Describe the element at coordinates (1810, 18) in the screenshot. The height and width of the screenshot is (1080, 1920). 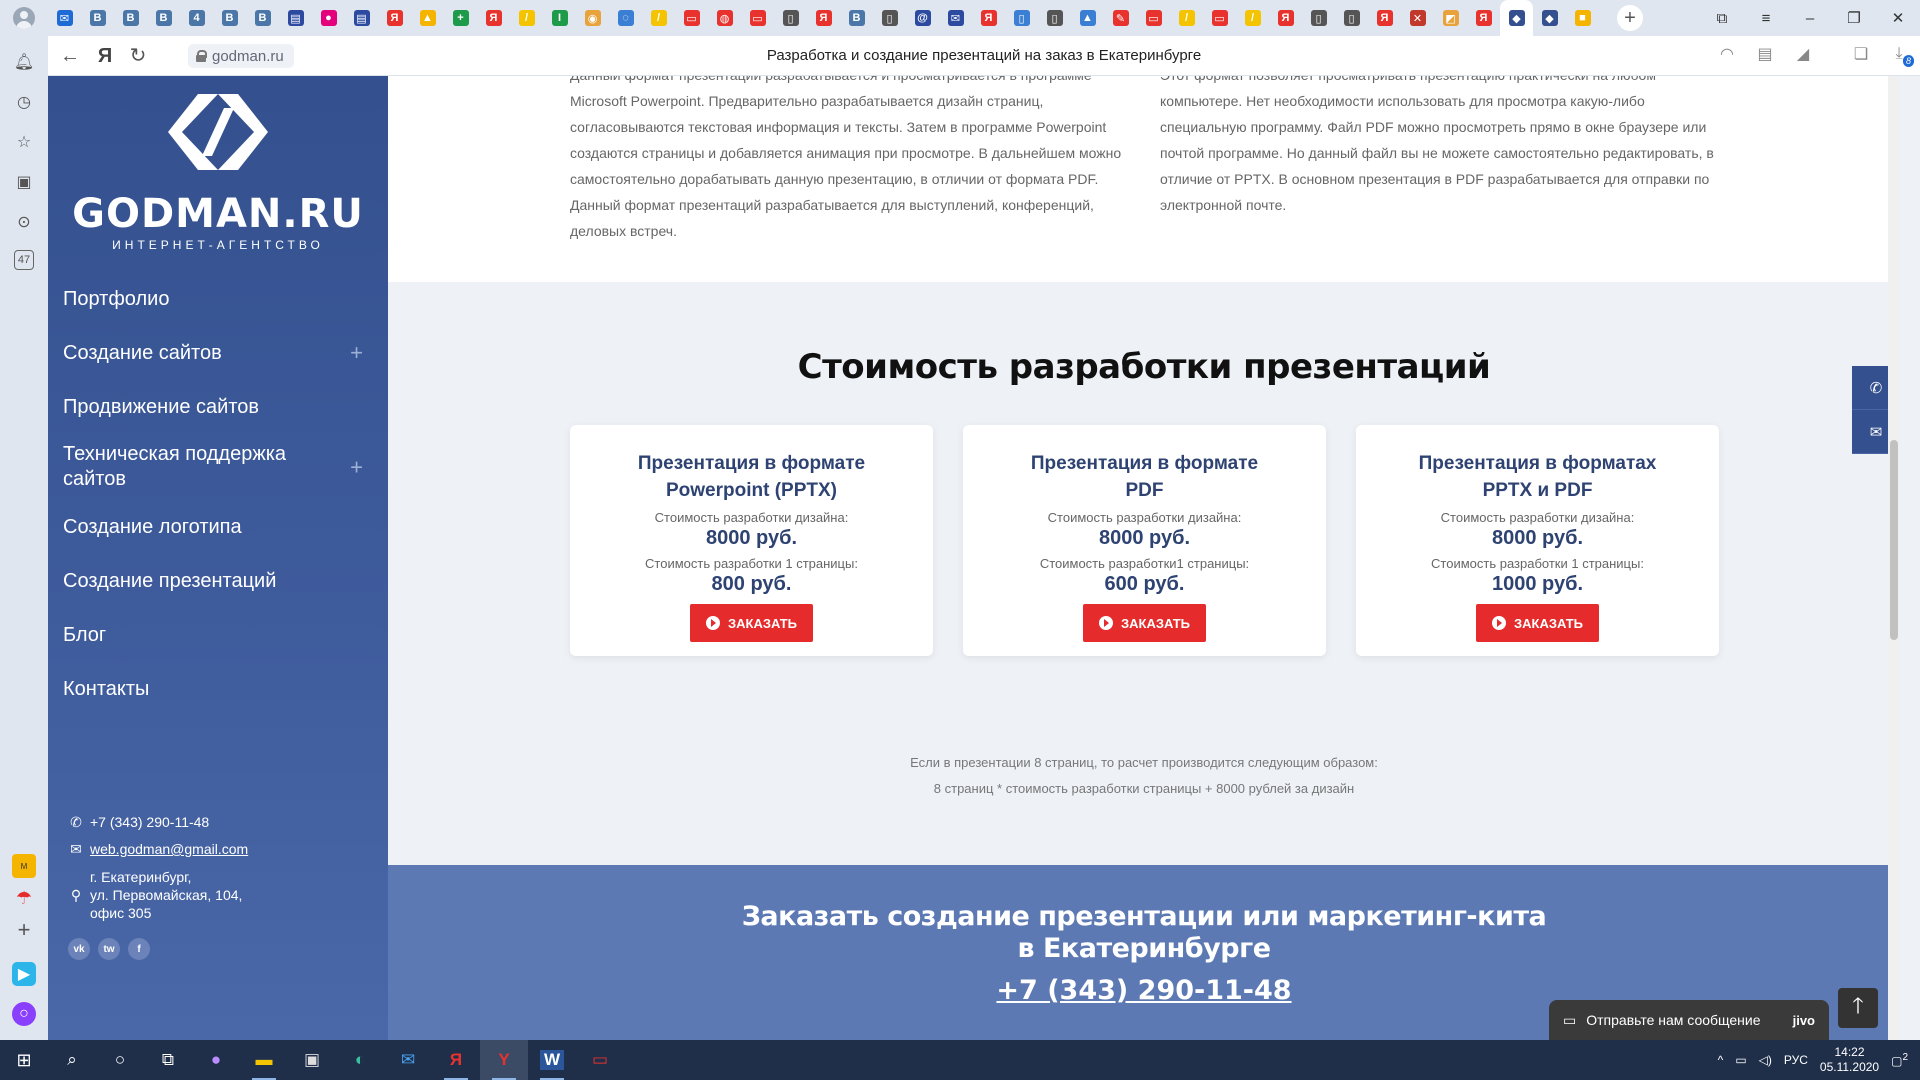
I see `minimize-button: –` at that location.